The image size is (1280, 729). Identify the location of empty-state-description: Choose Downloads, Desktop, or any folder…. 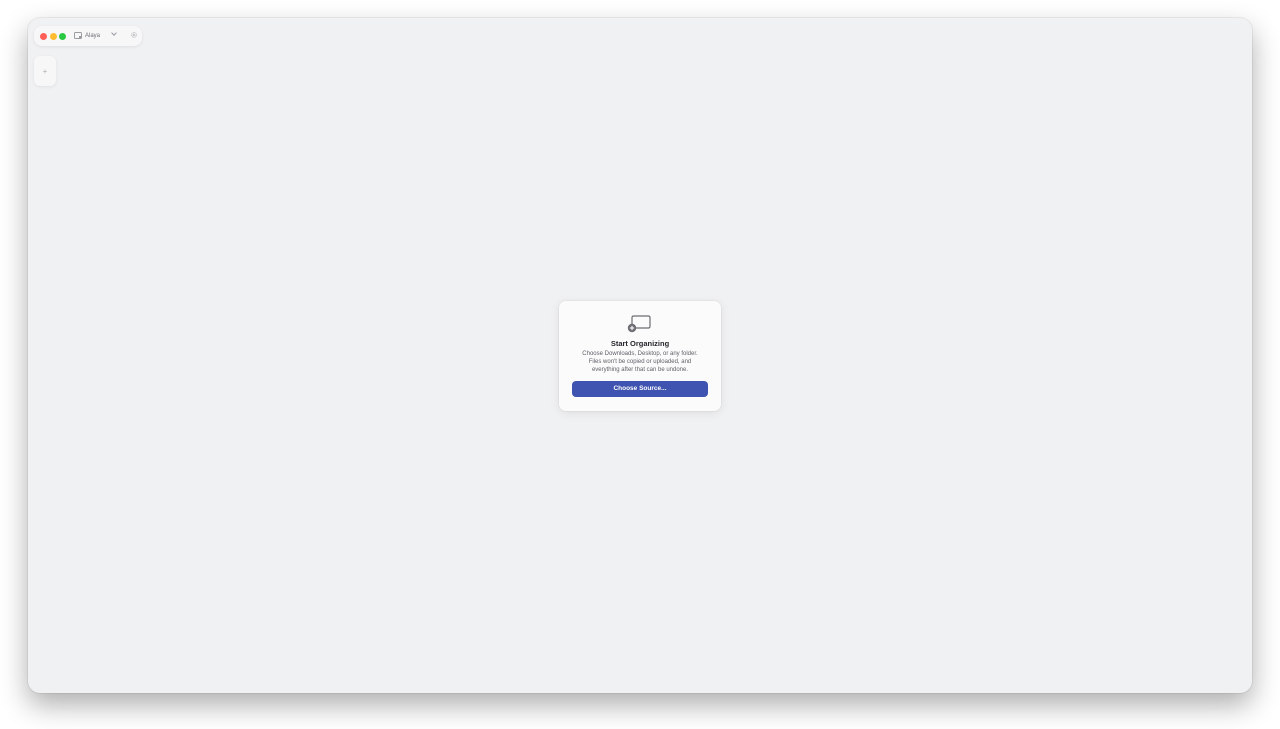
(640, 362).